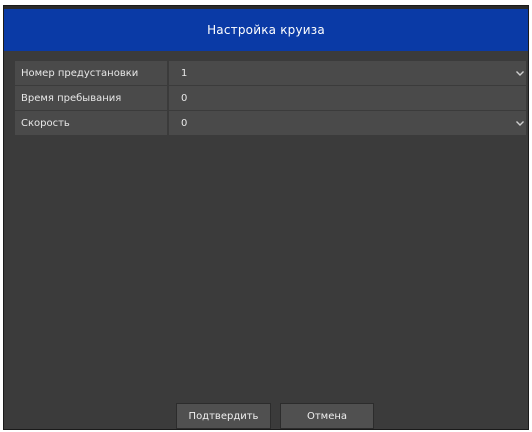 Image resolution: width=532 pixels, height=432 pixels. What do you see at coordinates (91, 98) in the screenshot?
I see `dwell-time-label: Время пребывания` at bounding box center [91, 98].